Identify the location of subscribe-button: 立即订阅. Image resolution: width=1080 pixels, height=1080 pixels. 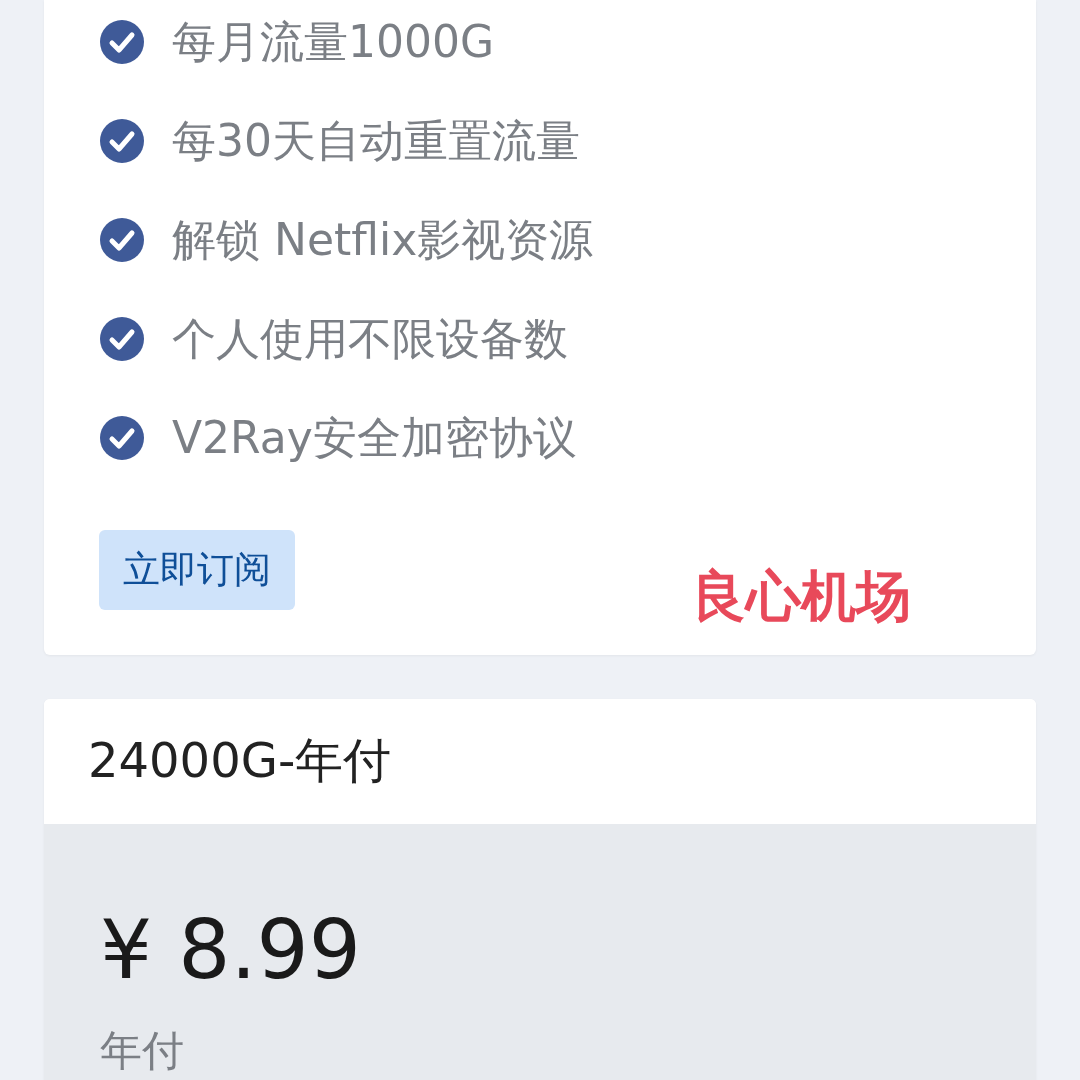
(197, 570).